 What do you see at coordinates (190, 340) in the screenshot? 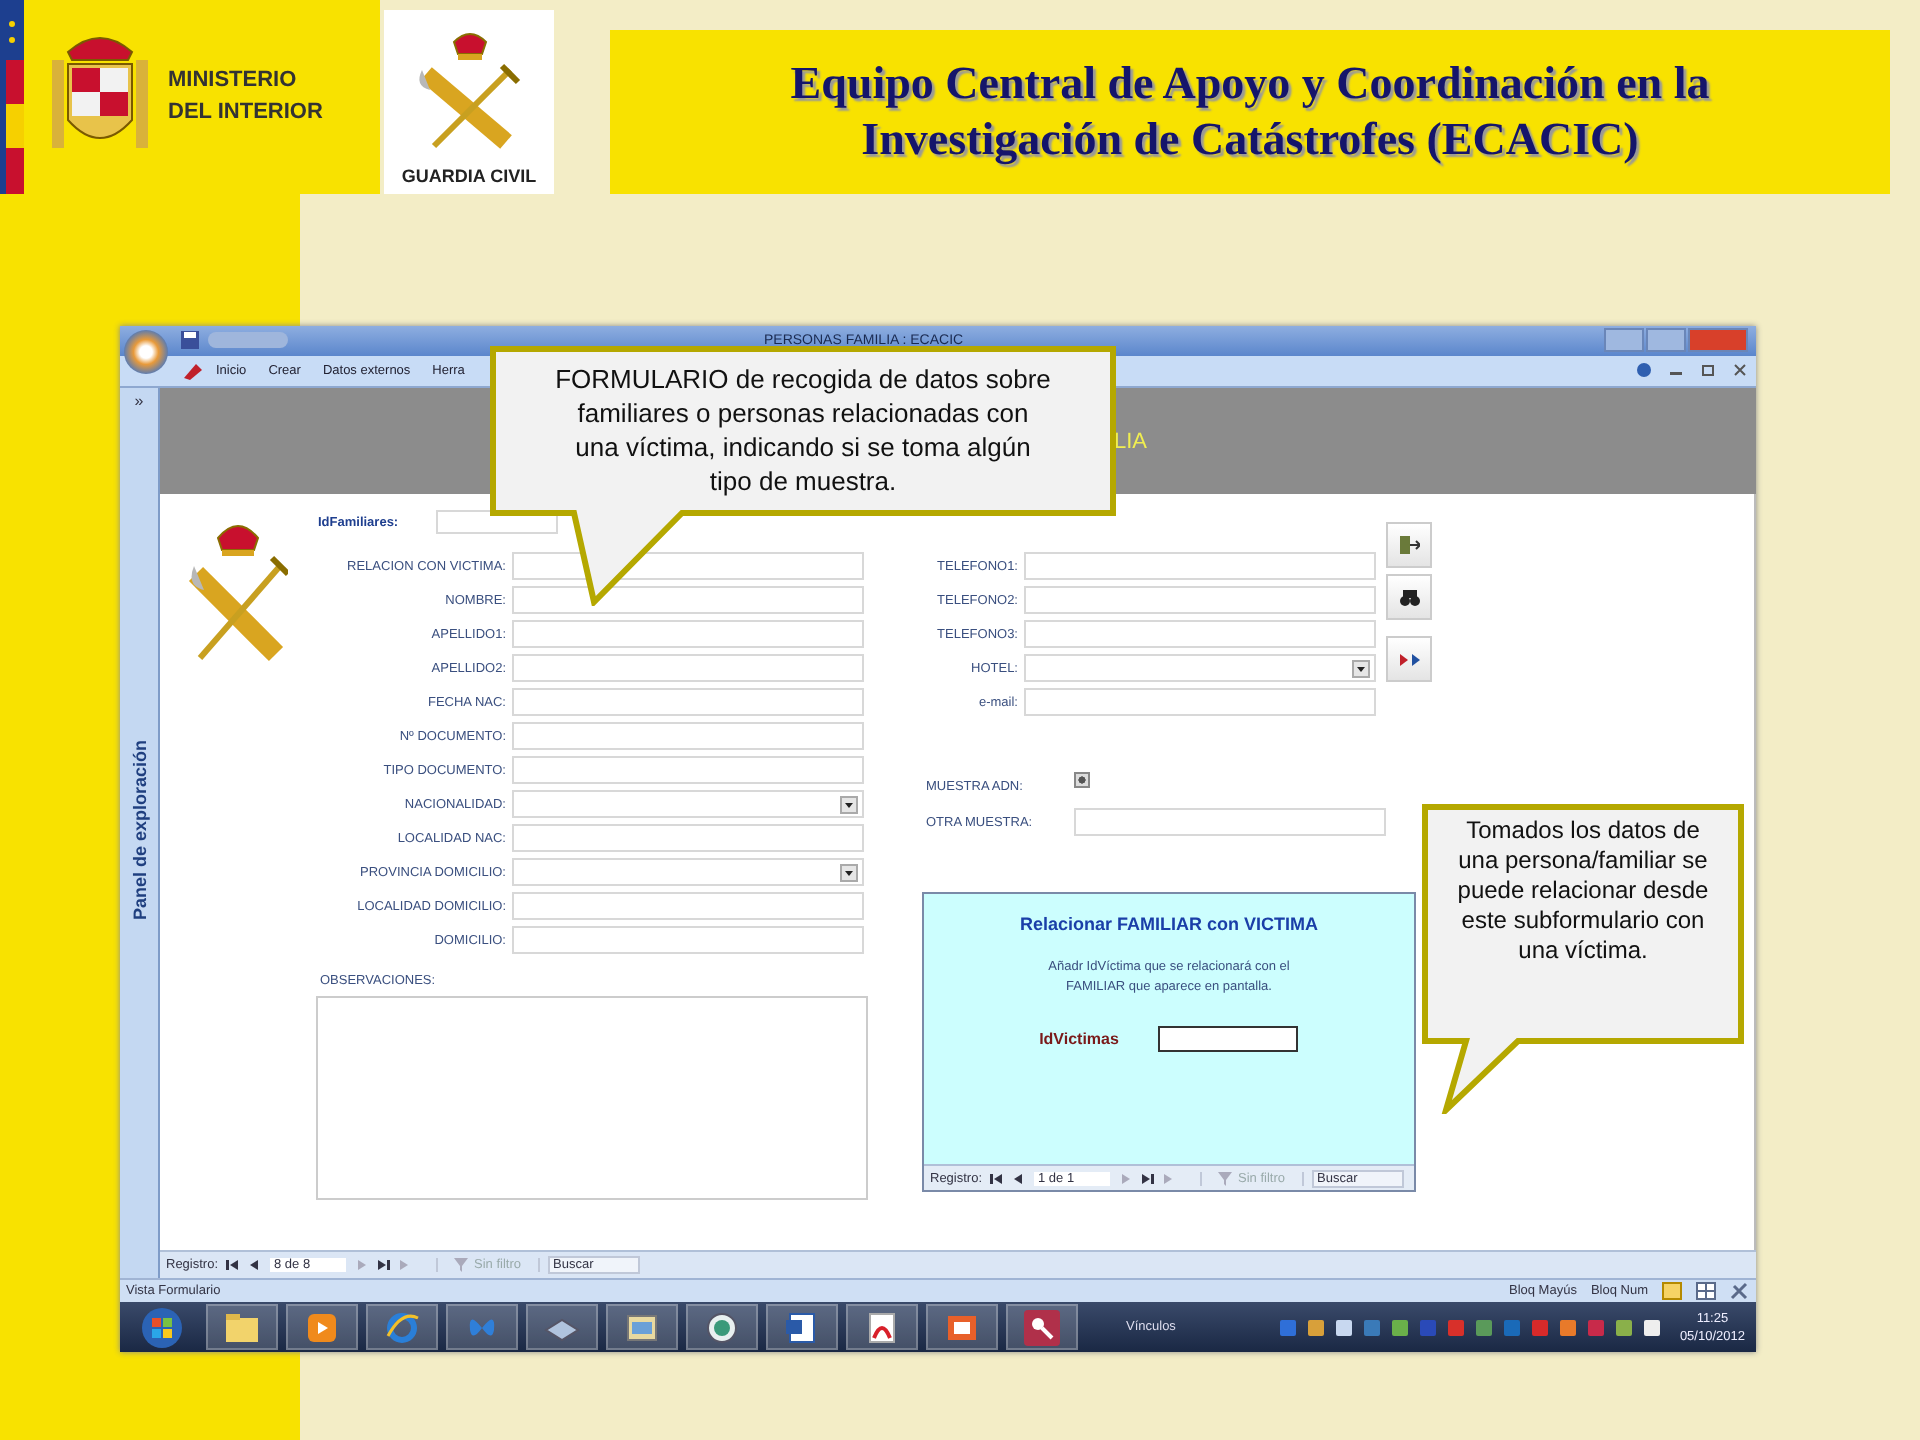
I see `save-icon` at bounding box center [190, 340].